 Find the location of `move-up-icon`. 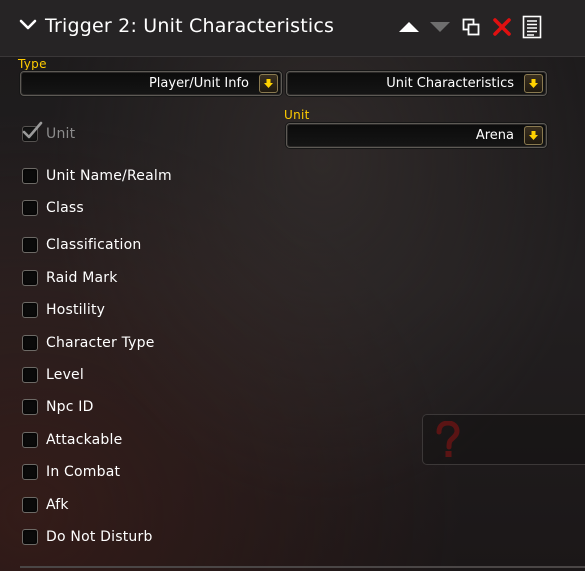

move-up-icon is located at coordinates (409, 27).